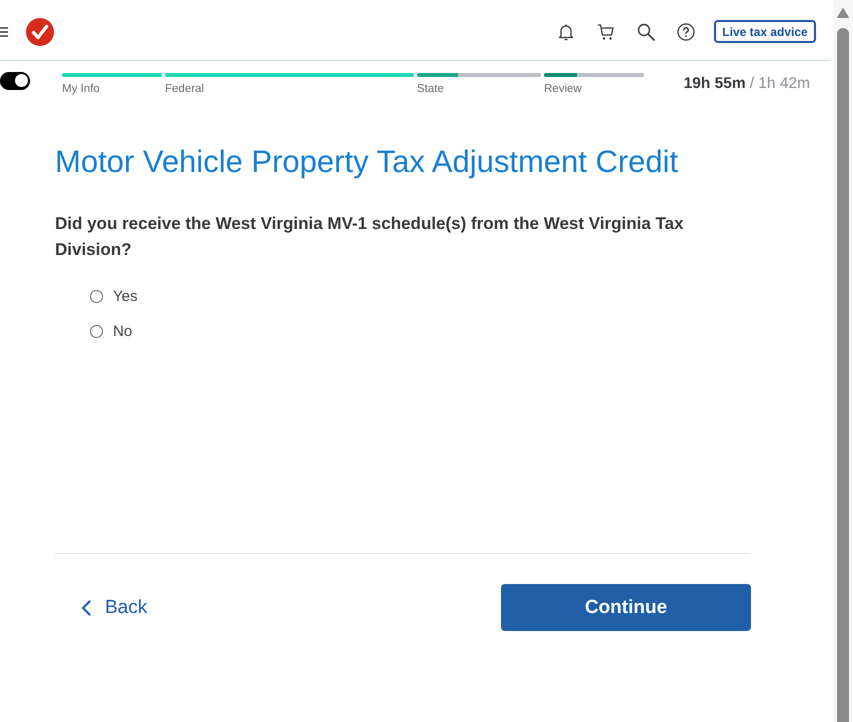  I want to click on continue-button: Continue, so click(626, 607).